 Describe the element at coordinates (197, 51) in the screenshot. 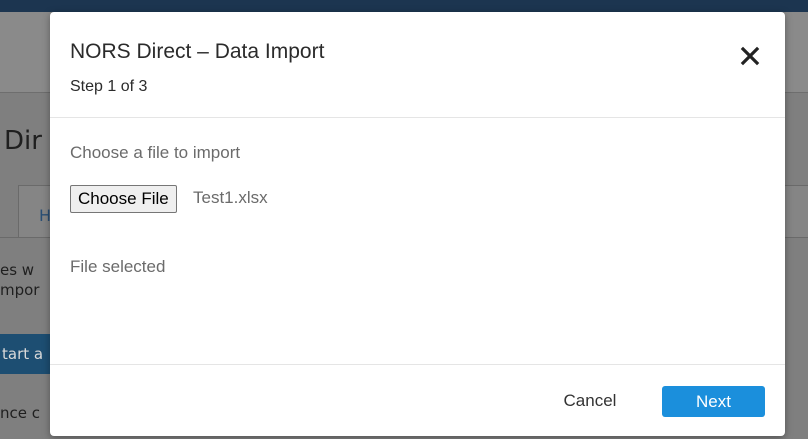

I see `modal-title: NORS Direct – Data Import` at that location.